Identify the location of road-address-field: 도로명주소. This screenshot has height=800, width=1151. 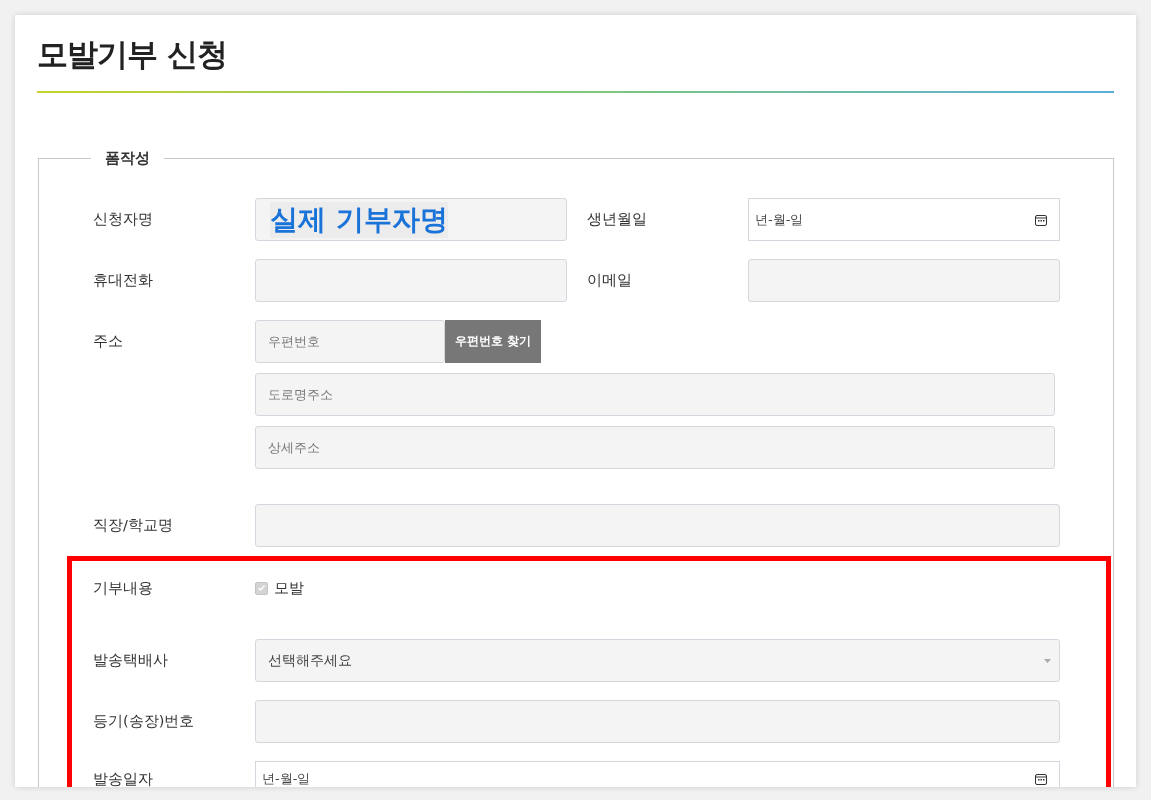
(655, 394).